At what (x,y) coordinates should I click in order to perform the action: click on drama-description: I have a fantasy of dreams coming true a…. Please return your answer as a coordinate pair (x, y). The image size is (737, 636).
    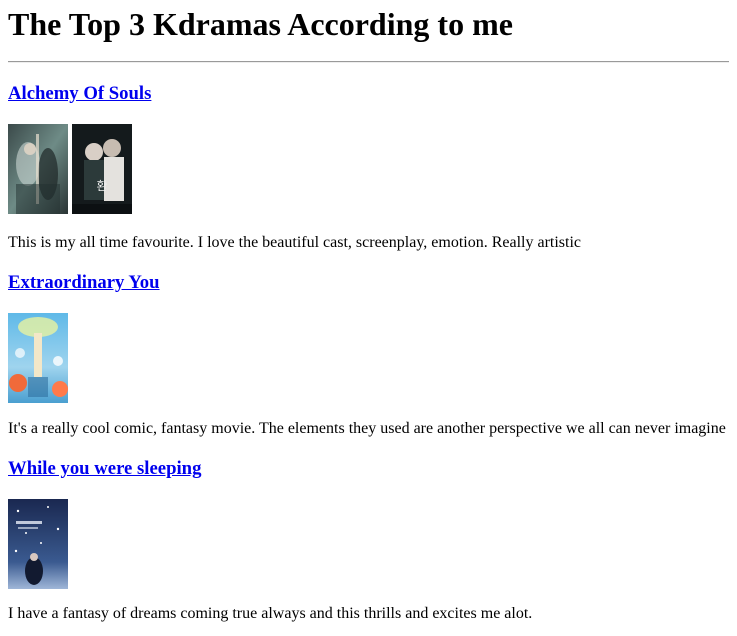
    Looking at the image, I should click on (270, 613).